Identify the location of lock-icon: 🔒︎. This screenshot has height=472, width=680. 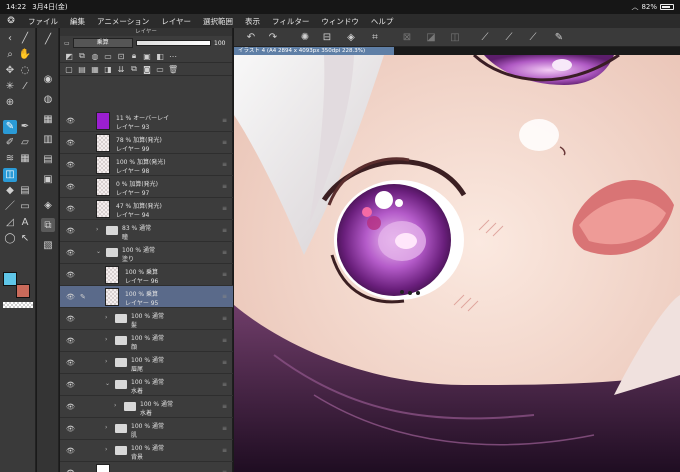
(134, 56).